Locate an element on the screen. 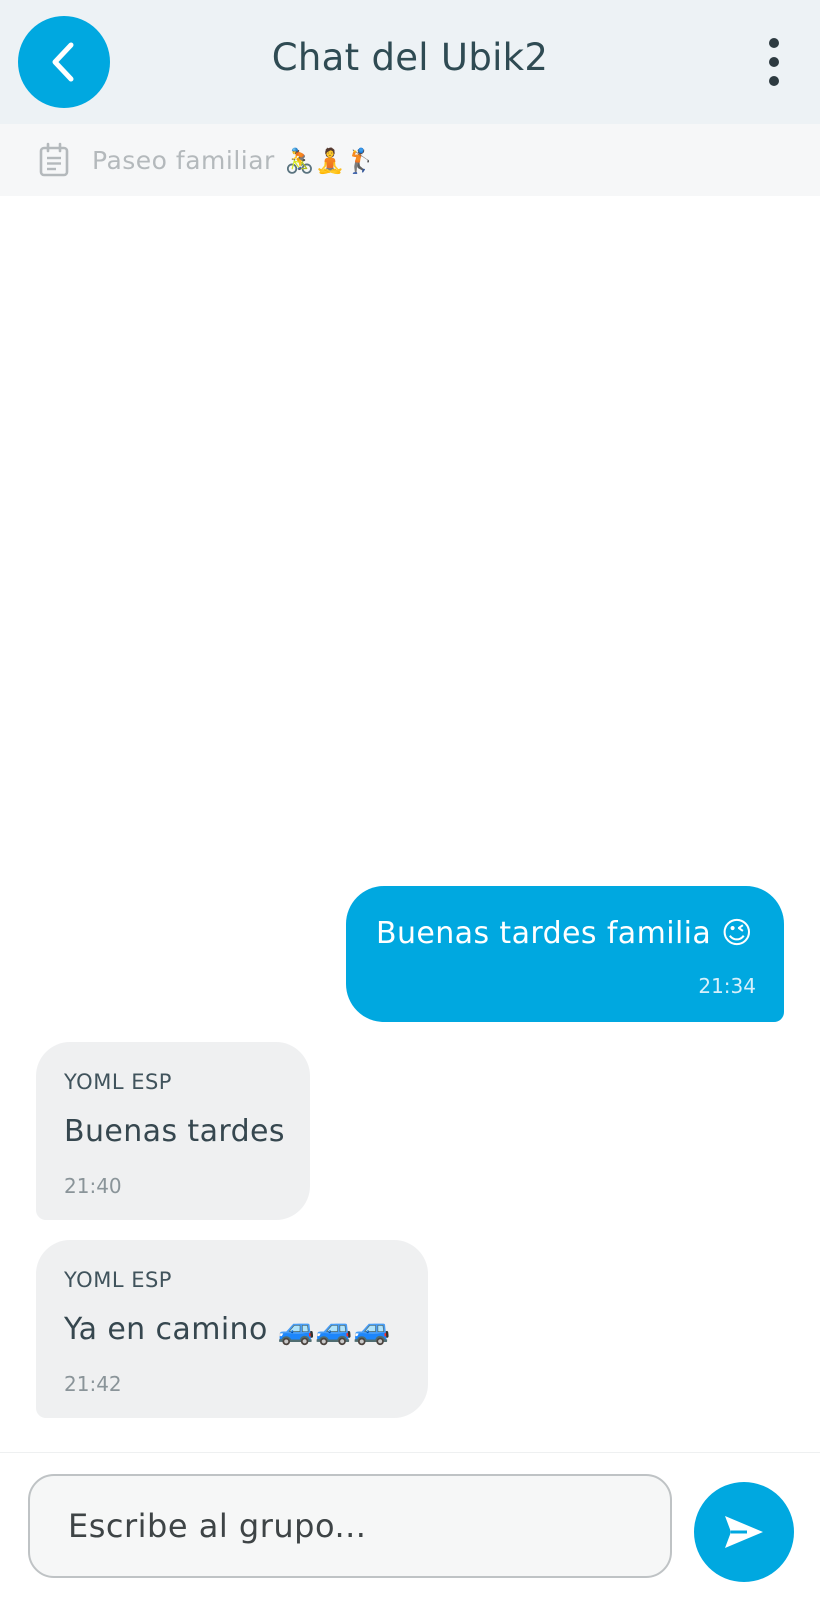 This screenshot has width=820, height=1601. send-button is located at coordinates (744, 1532).